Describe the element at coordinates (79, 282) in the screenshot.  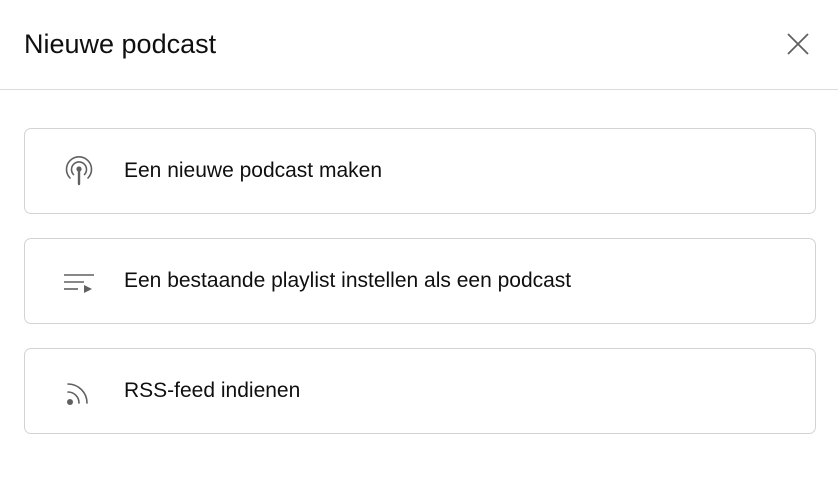
I see `playlist-play-icon` at that location.